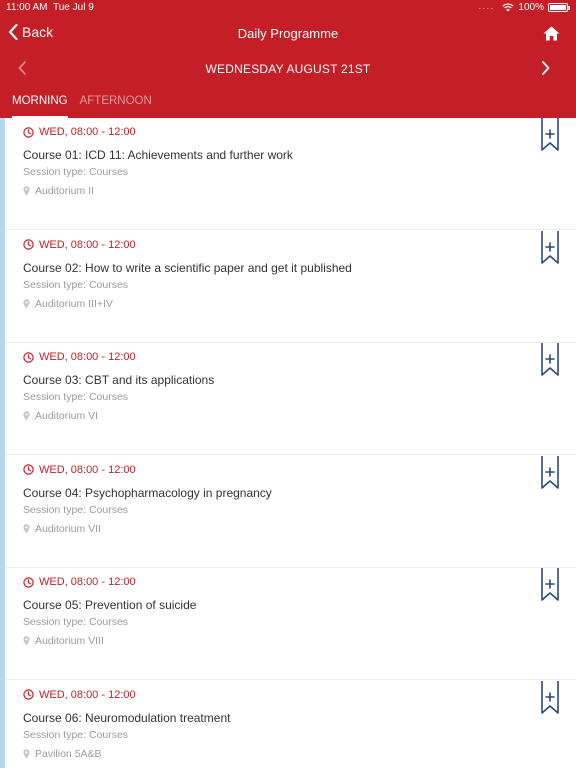 The image size is (576, 768). What do you see at coordinates (508, 7) in the screenshot?
I see `wifi-icon` at bounding box center [508, 7].